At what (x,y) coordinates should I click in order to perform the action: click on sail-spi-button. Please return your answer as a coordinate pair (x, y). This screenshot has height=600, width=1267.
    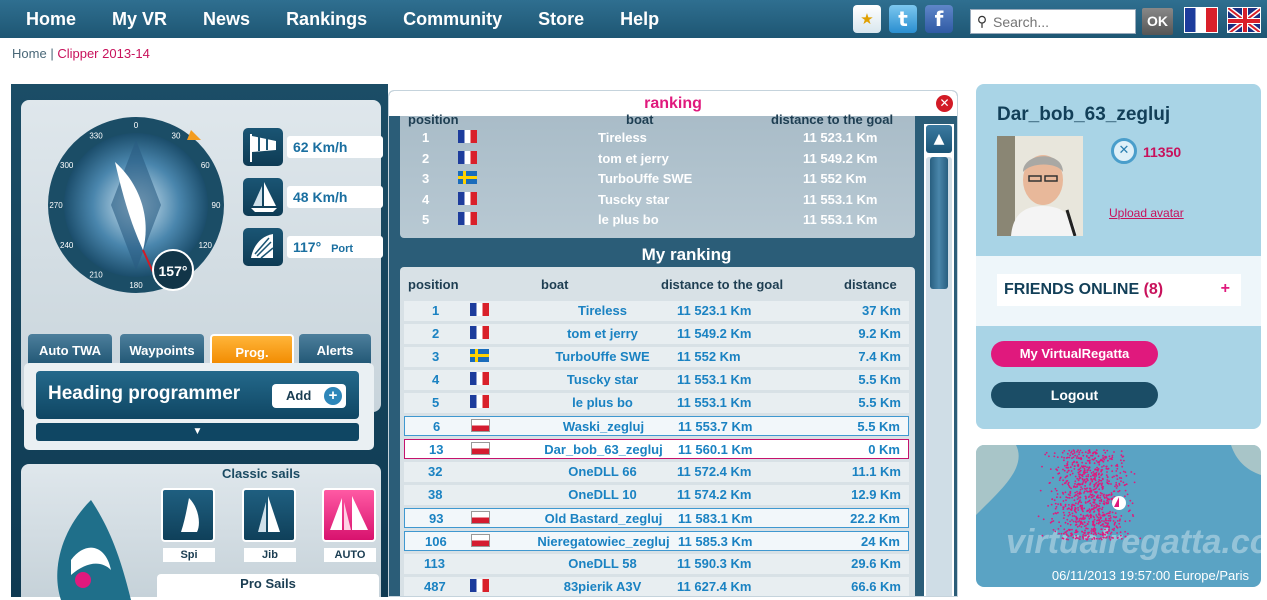
    Looking at the image, I should click on (188, 515).